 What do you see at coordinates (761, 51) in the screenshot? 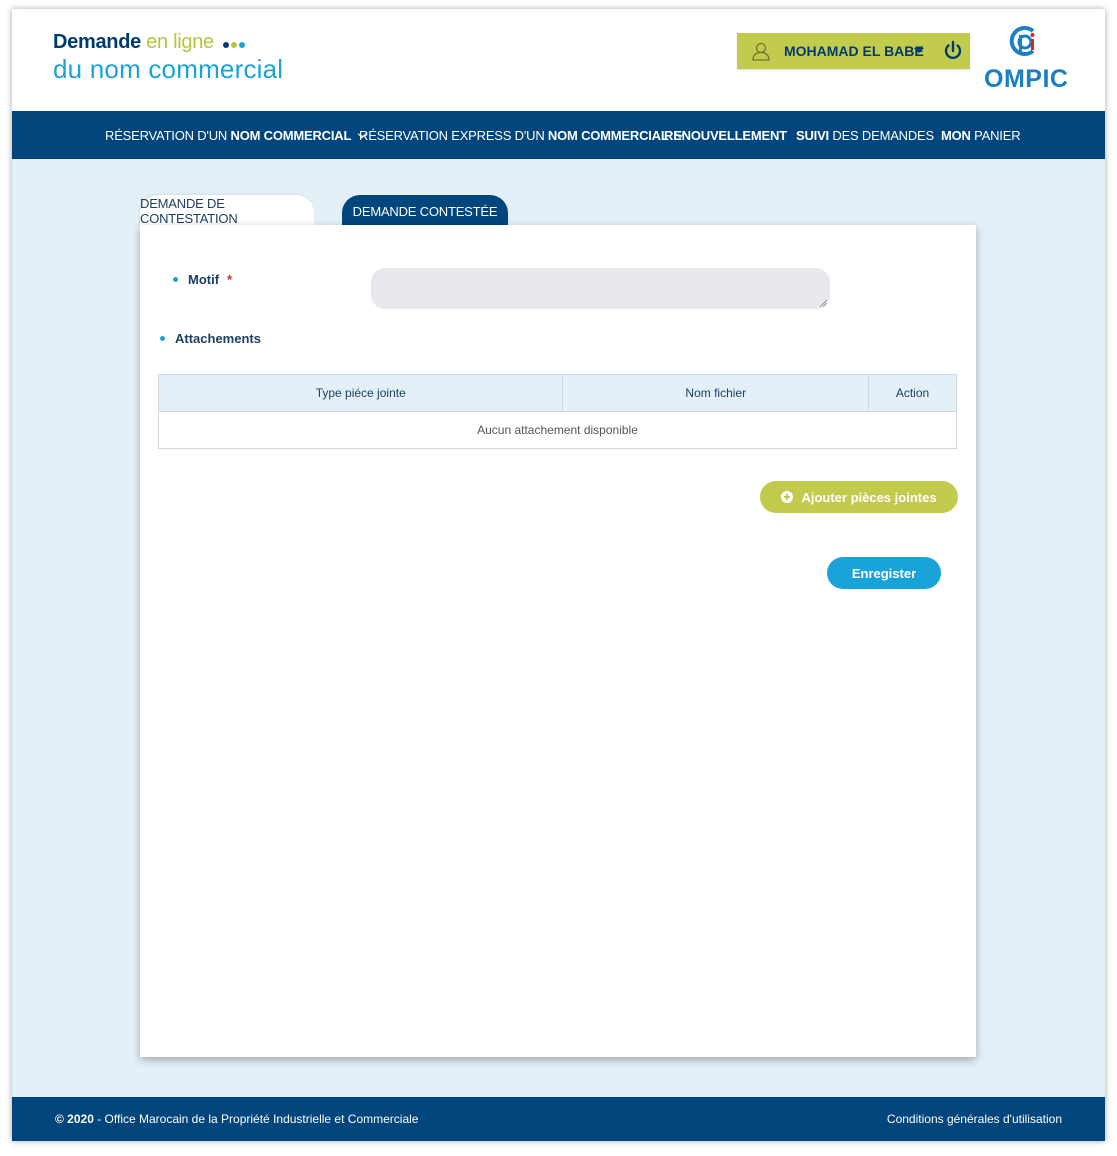
I see `user-icon` at bounding box center [761, 51].